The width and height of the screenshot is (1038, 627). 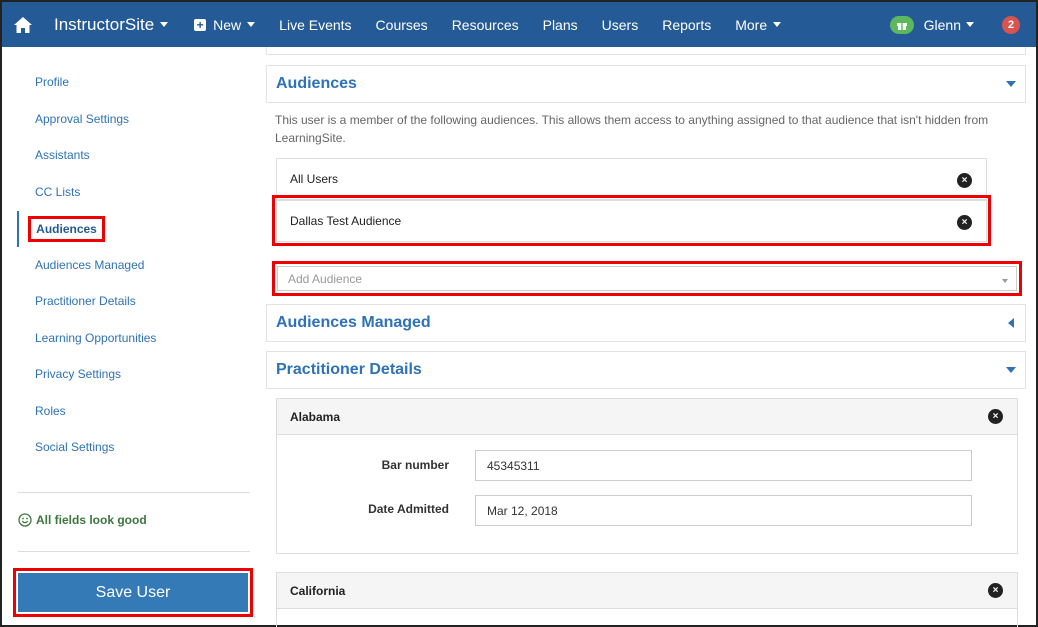 I want to click on add-audience-select: Add Audience, so click(x=647, y=278).